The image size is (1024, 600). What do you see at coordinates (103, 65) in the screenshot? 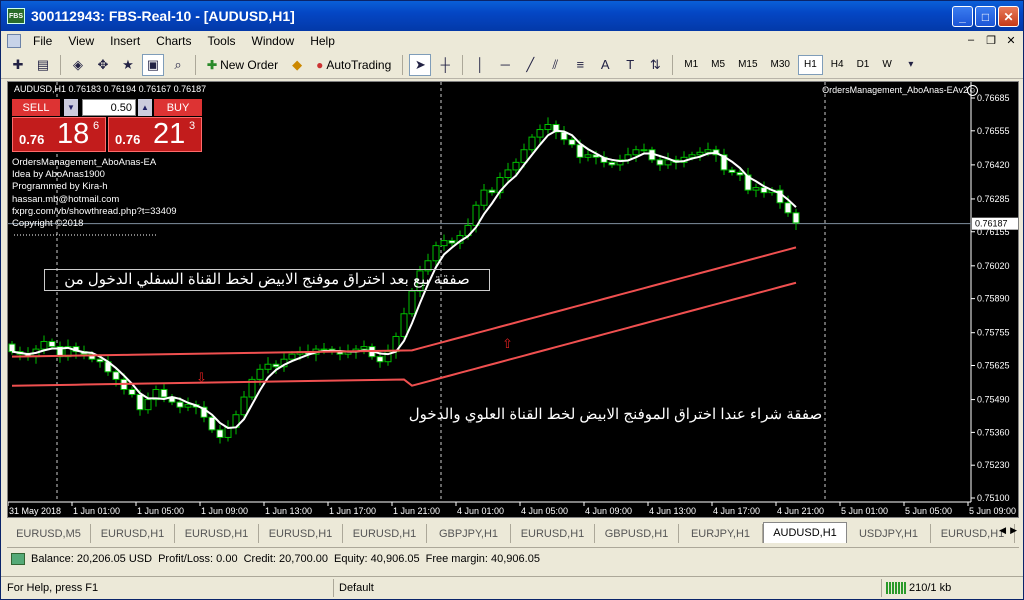
I see `data-window-icon: ✥` at bounding box center [103, 65].